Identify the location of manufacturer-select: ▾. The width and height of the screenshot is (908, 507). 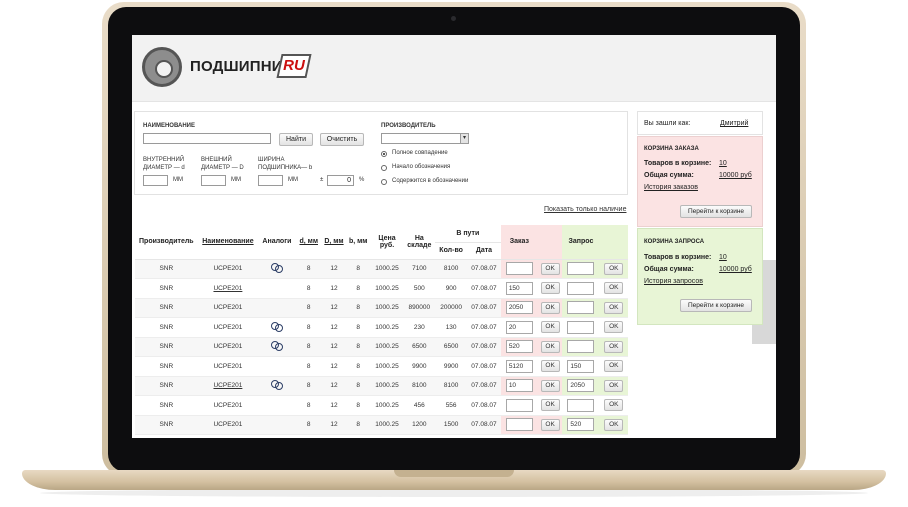
(425, 138).